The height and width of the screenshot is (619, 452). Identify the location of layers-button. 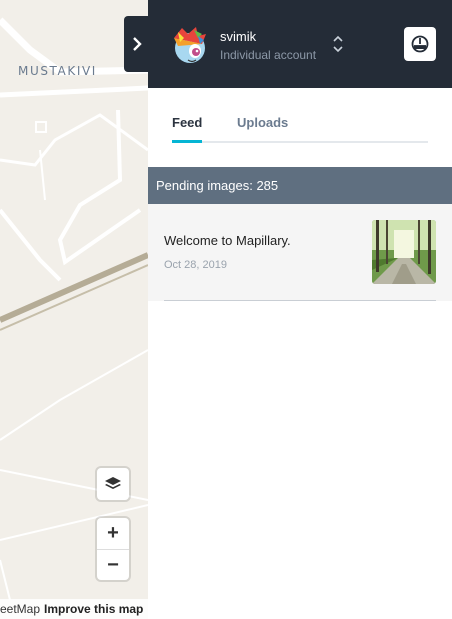
(113, 484).